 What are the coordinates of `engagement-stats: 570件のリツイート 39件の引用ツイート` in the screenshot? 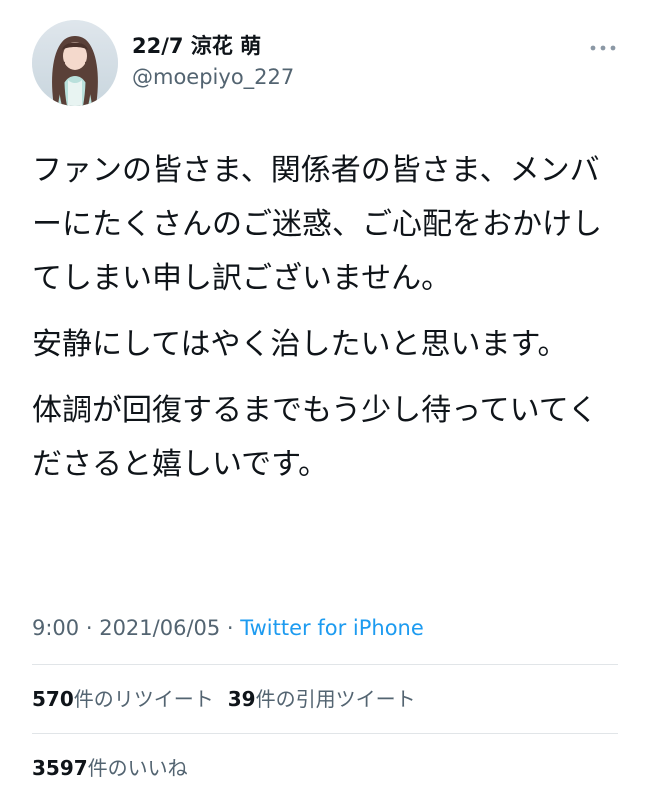 It's located at (327, 699).